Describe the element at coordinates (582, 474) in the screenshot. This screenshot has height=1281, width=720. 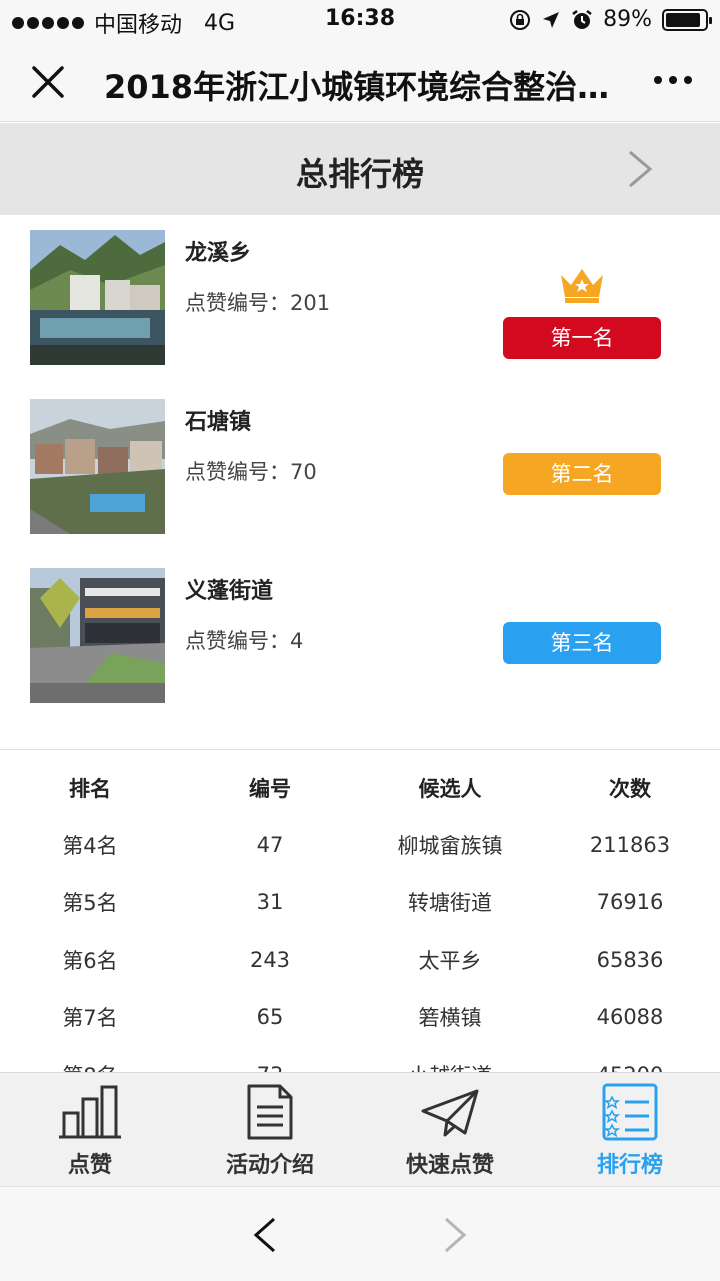
I see `rank-badge-second: 第二名` at that location.